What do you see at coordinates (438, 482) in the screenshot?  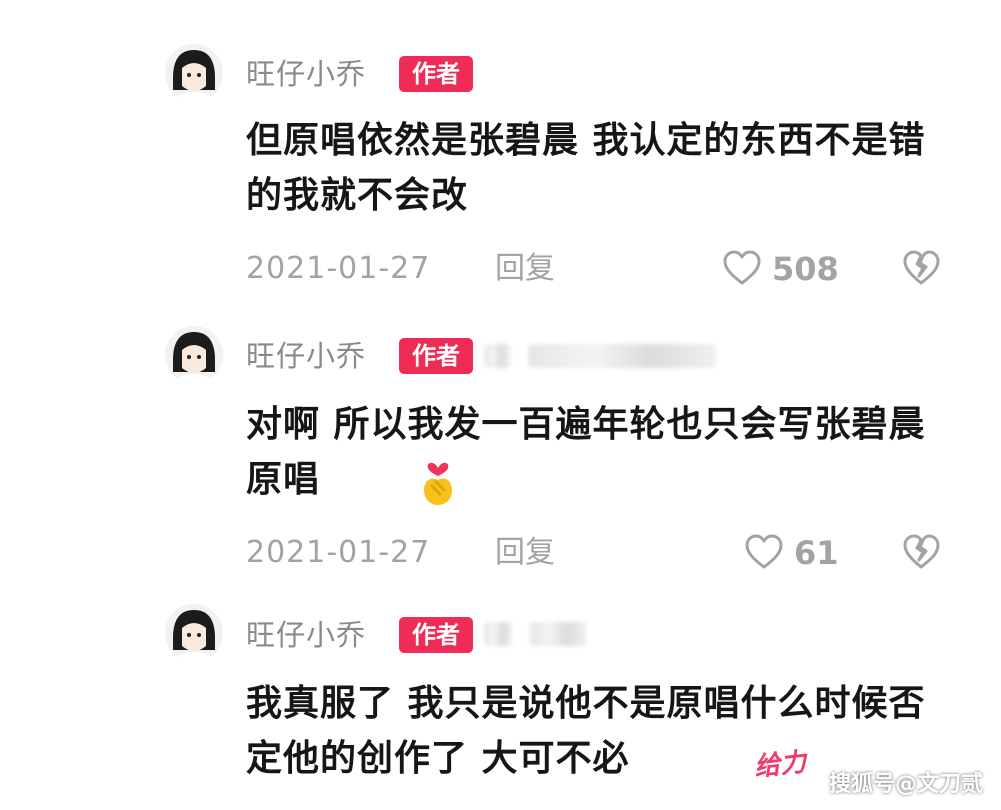 I see `finger-heart-emoji` at bounding box center [438, 482].